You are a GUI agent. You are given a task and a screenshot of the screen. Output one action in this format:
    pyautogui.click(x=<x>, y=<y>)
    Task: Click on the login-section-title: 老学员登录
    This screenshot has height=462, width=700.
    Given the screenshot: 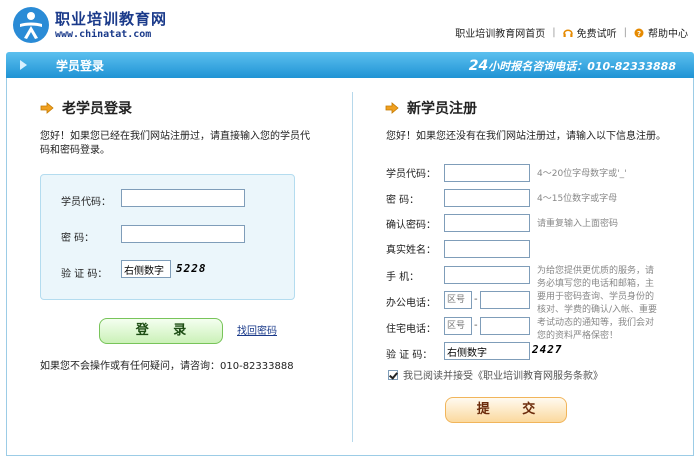 What is the action you would take?
    pyautogui.click(x=86, y=108)
    